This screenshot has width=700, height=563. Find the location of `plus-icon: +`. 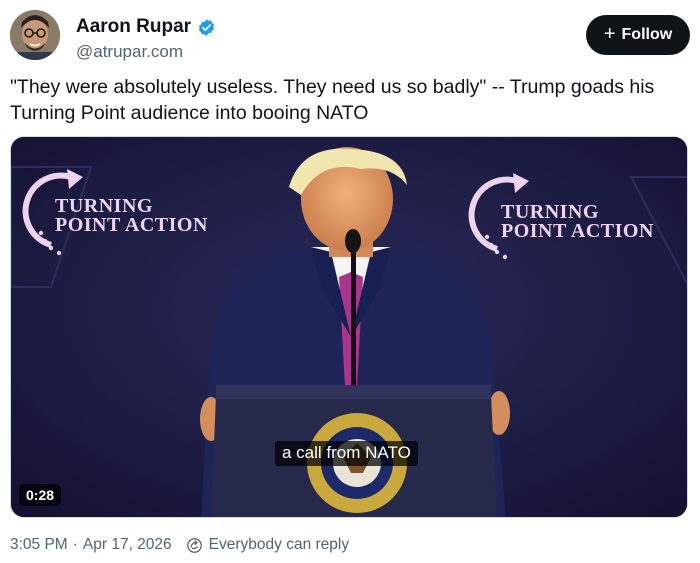

plus-icon: + is located at coordinates (609, 34).